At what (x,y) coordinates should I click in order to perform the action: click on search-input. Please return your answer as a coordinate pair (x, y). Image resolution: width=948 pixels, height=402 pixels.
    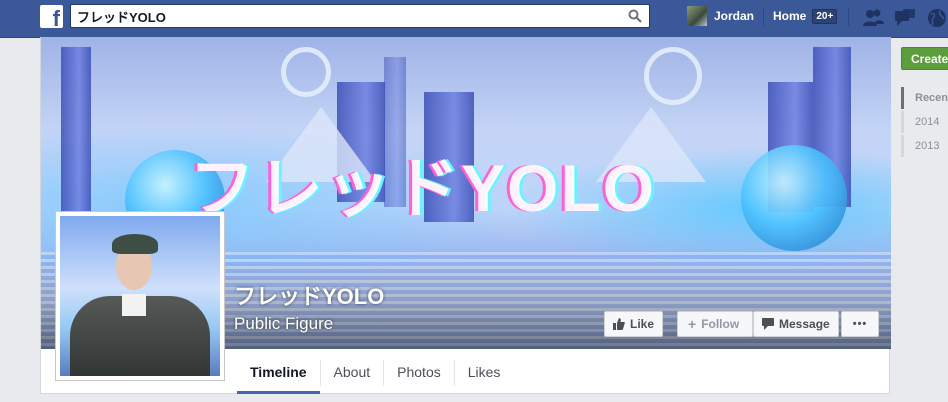
    Looking at the image, I should click on (347, 16).